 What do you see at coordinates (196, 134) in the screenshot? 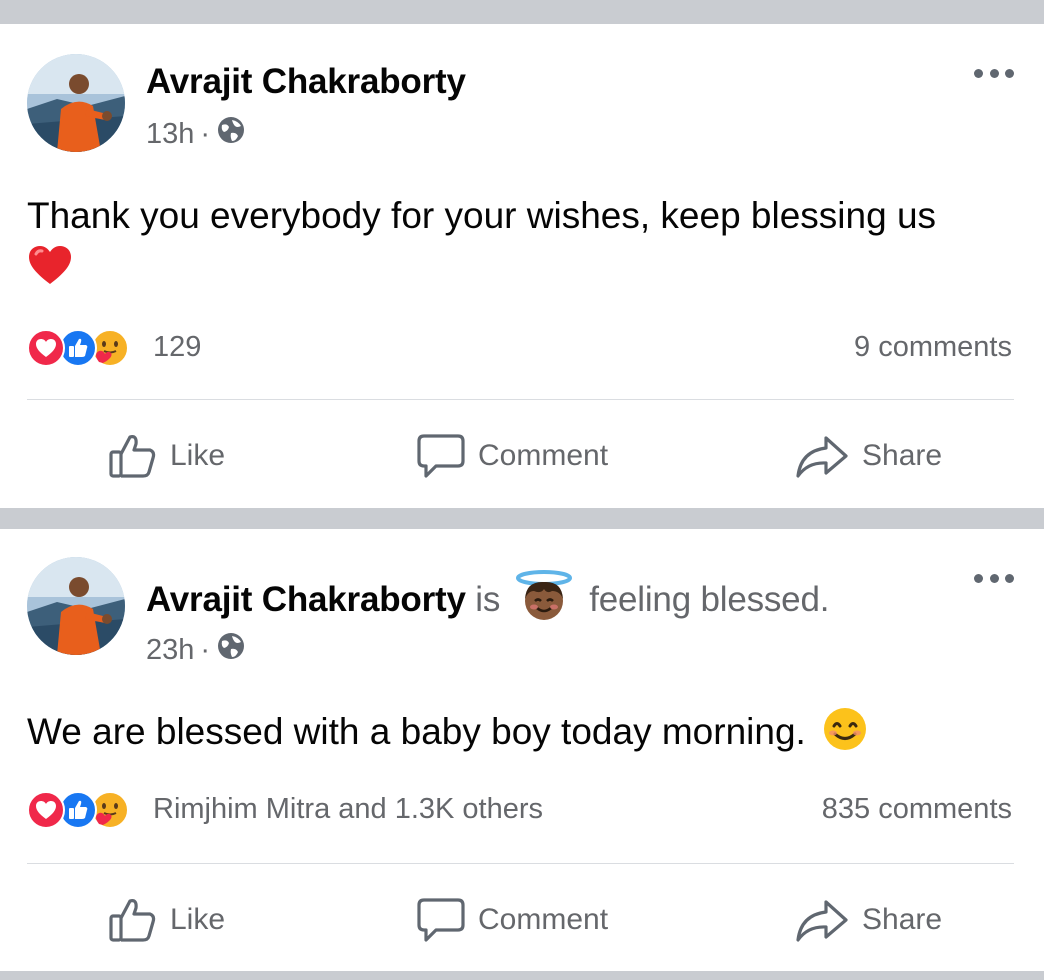
I see `post-meta: 13h ·` at bounding box center [196, 134].